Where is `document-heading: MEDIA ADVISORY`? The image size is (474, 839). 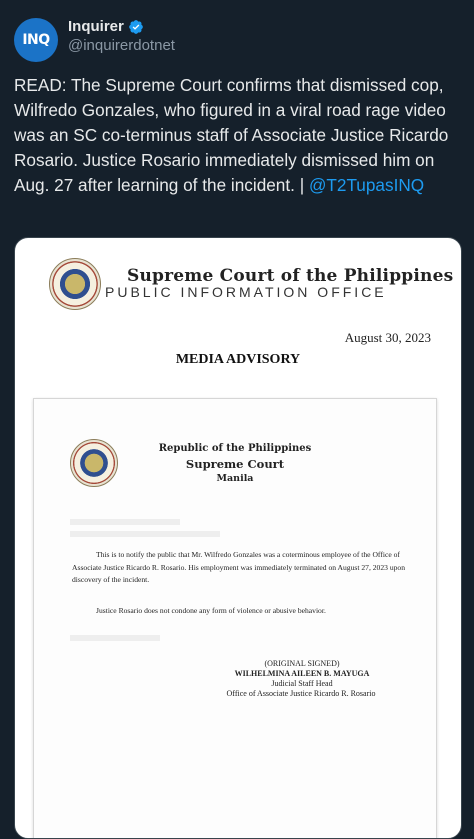 document-heading: MEDIA ADVISORY is located at coordinates (238, 359).